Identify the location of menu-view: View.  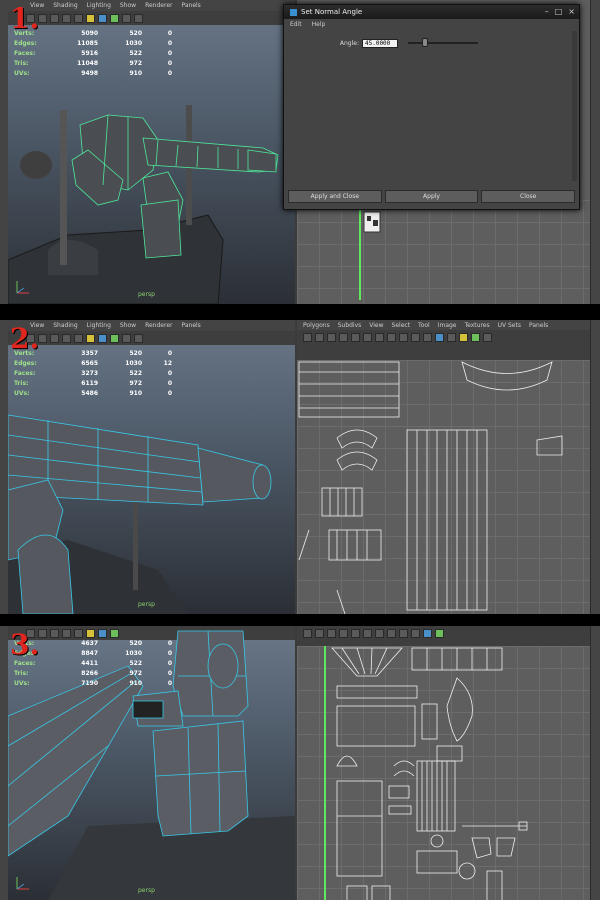
(376, 325).